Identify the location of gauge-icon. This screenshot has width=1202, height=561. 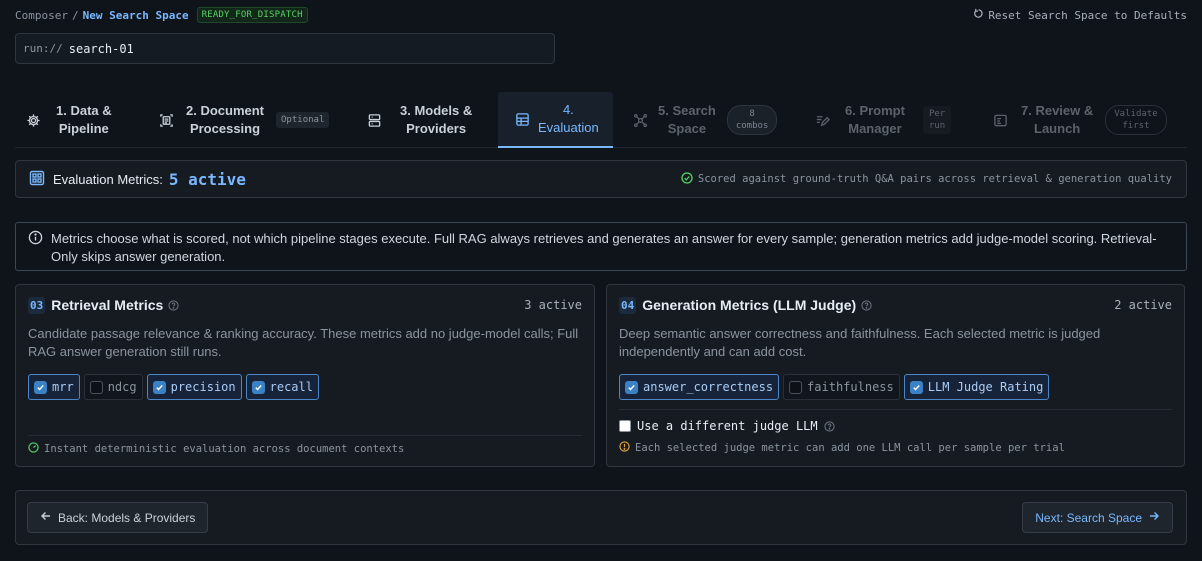
(33, 449).